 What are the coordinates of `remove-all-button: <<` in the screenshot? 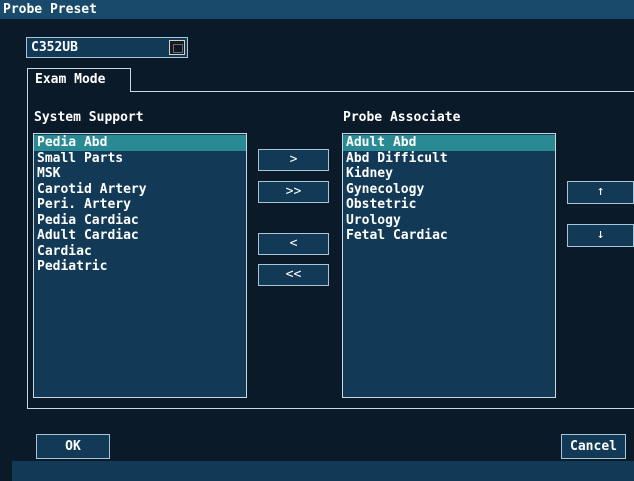 It's located at (293, 275).